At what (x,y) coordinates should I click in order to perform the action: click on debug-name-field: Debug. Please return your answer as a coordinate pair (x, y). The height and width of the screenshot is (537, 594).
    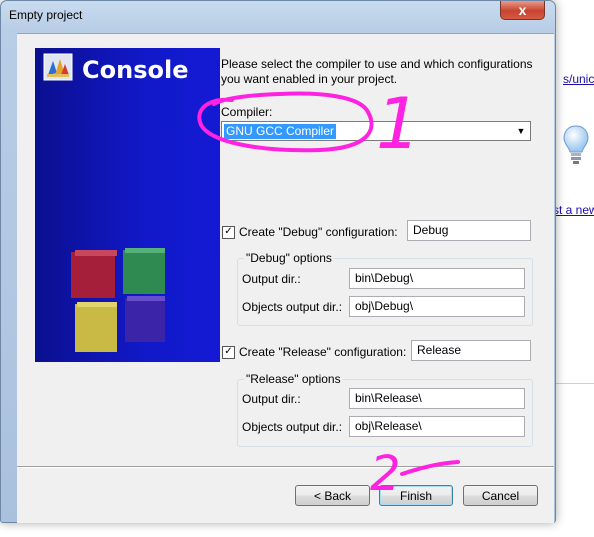
    Looking at the image, I should click on (469, 230).